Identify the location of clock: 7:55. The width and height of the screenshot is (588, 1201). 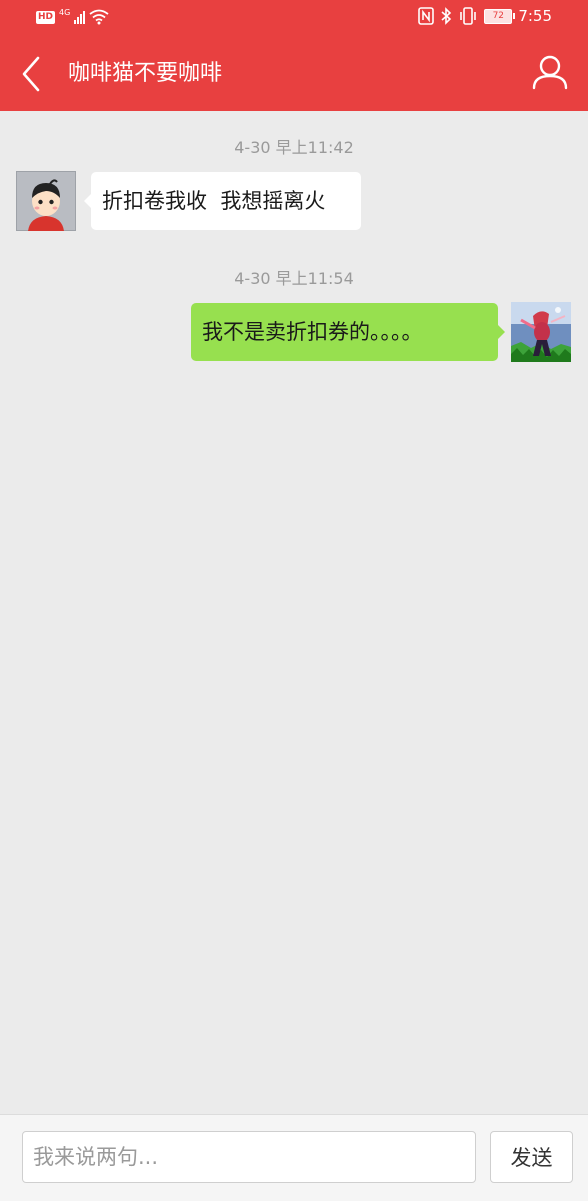
(535, 16).